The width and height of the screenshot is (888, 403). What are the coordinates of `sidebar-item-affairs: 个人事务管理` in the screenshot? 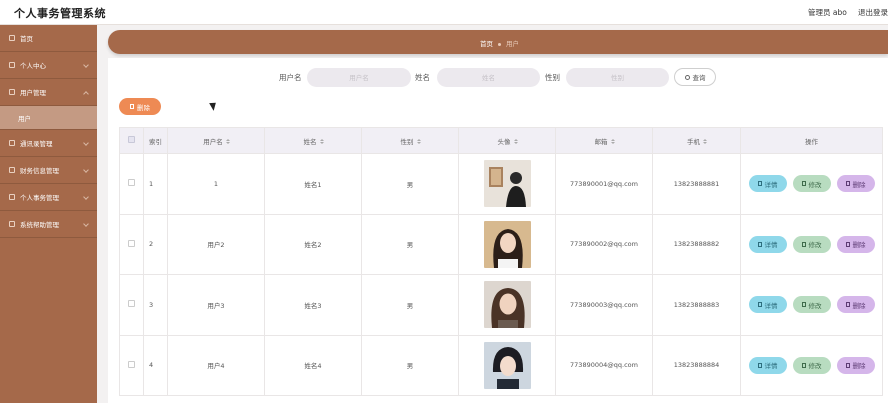 It's located at (48, 197).